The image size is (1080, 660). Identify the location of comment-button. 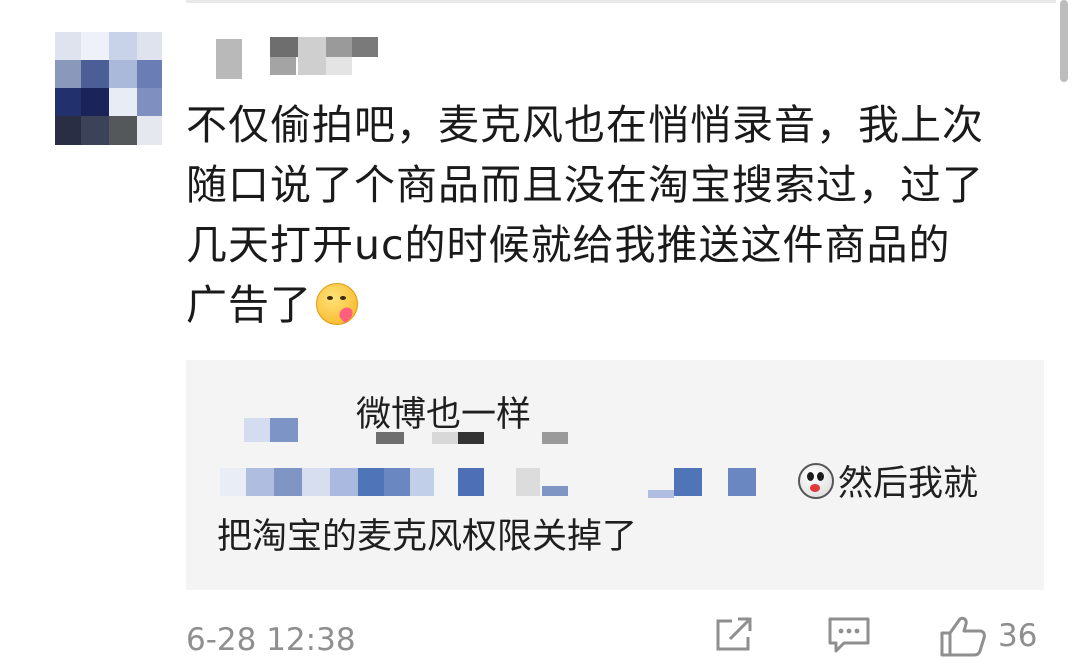
(849, 635).